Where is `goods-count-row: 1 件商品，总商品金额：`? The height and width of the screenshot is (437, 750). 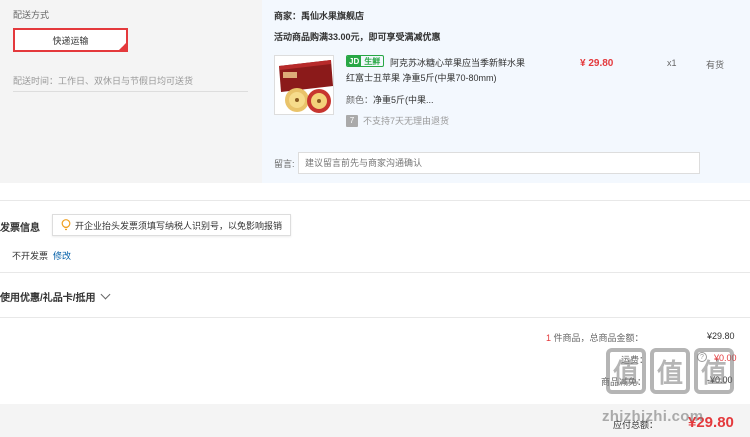 goods-count-row: 1 件商品，总商品金额： is located at coordinates (595, 337).